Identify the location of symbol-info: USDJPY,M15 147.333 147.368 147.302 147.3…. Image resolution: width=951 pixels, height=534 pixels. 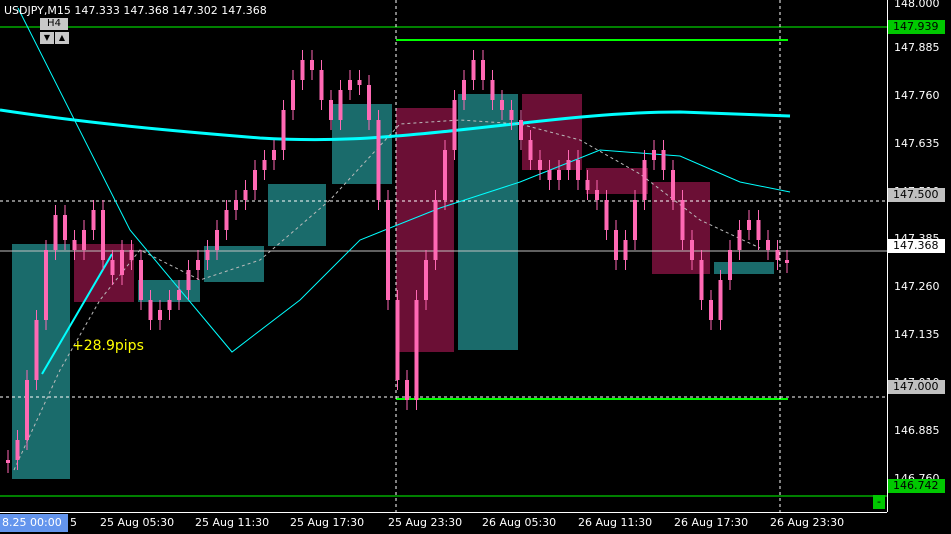
(135, 10).